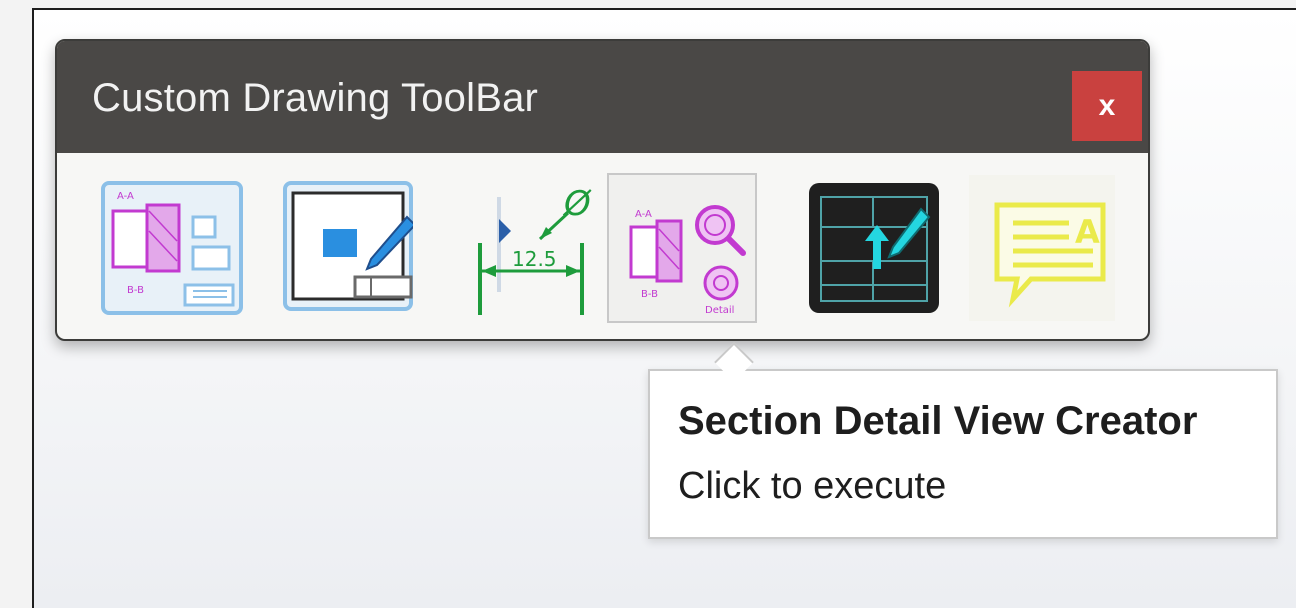  Describe the element at coordinates (812, 486) in the screenshot. I see `tooltip-subtitle: Click to execute` at that location.